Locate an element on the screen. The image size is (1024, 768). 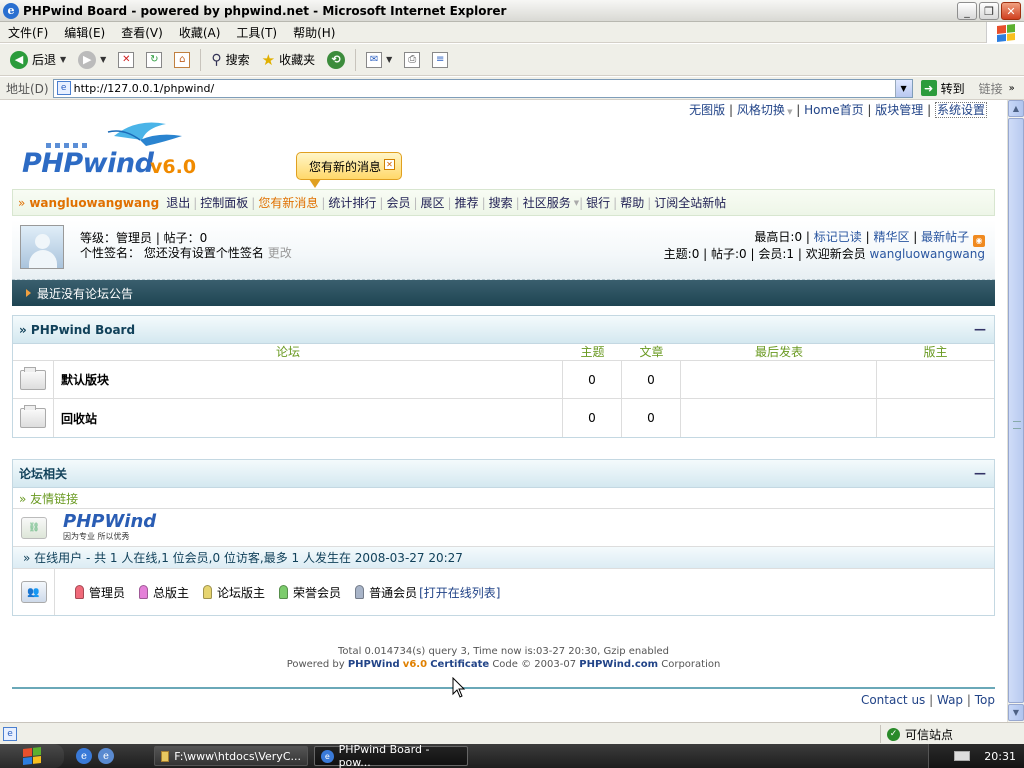
forum-moderator is located at coordinates (935, 418).